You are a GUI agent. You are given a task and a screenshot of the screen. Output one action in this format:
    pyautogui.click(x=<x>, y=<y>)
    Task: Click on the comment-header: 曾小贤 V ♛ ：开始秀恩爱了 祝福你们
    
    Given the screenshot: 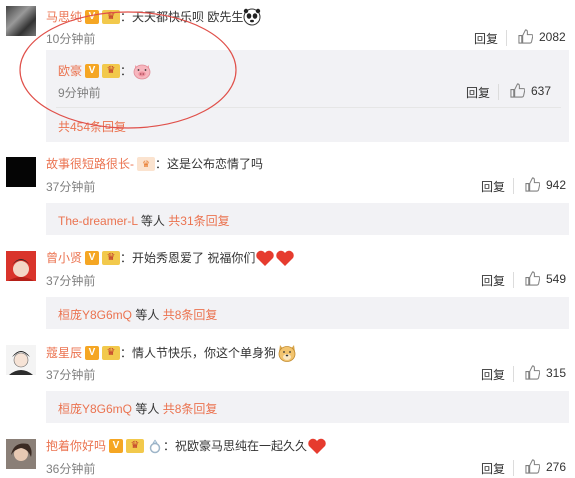 What is the action you would take?
    pyautogui.click(x=170, y=258)
    